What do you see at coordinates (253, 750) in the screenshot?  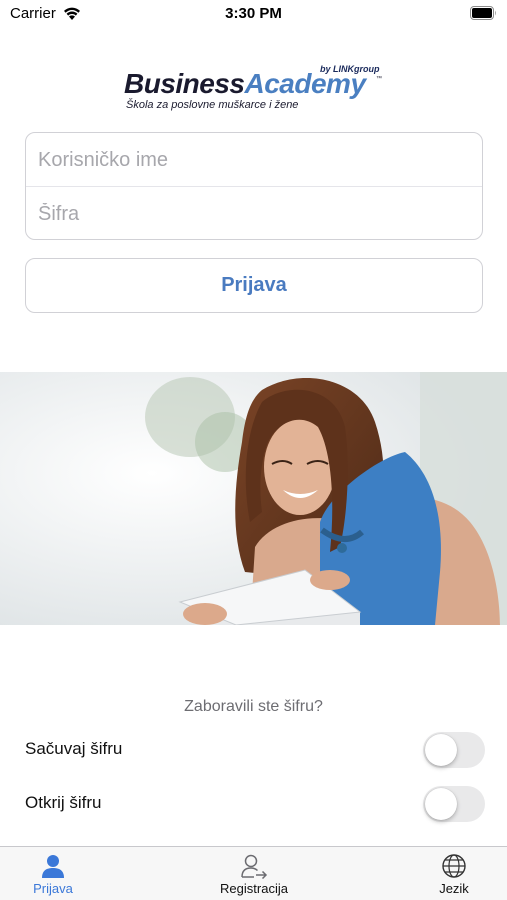 I see `save-password-row: Sačuvaj šifru` at bounding box center [253, 750].